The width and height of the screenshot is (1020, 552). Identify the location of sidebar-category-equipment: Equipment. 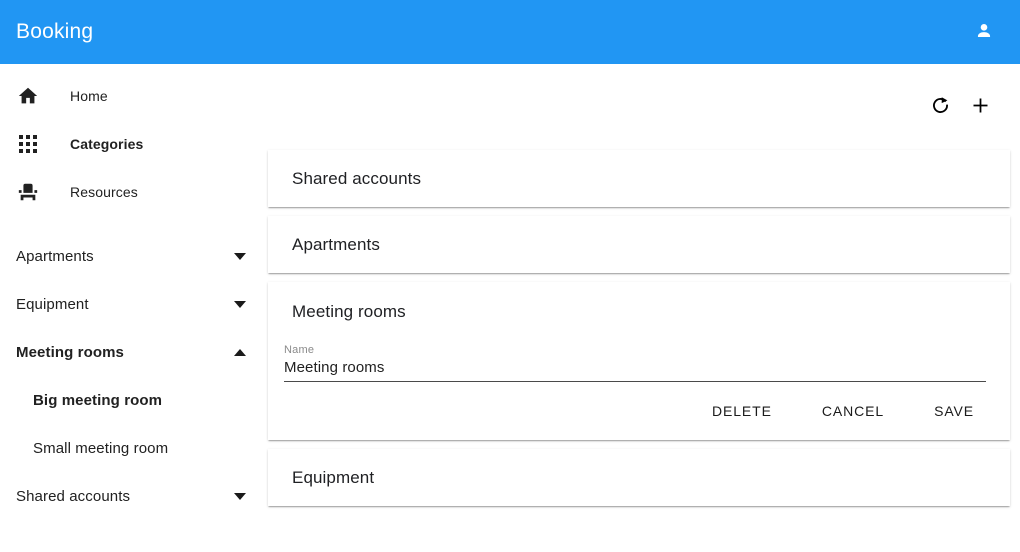
(133, 304).